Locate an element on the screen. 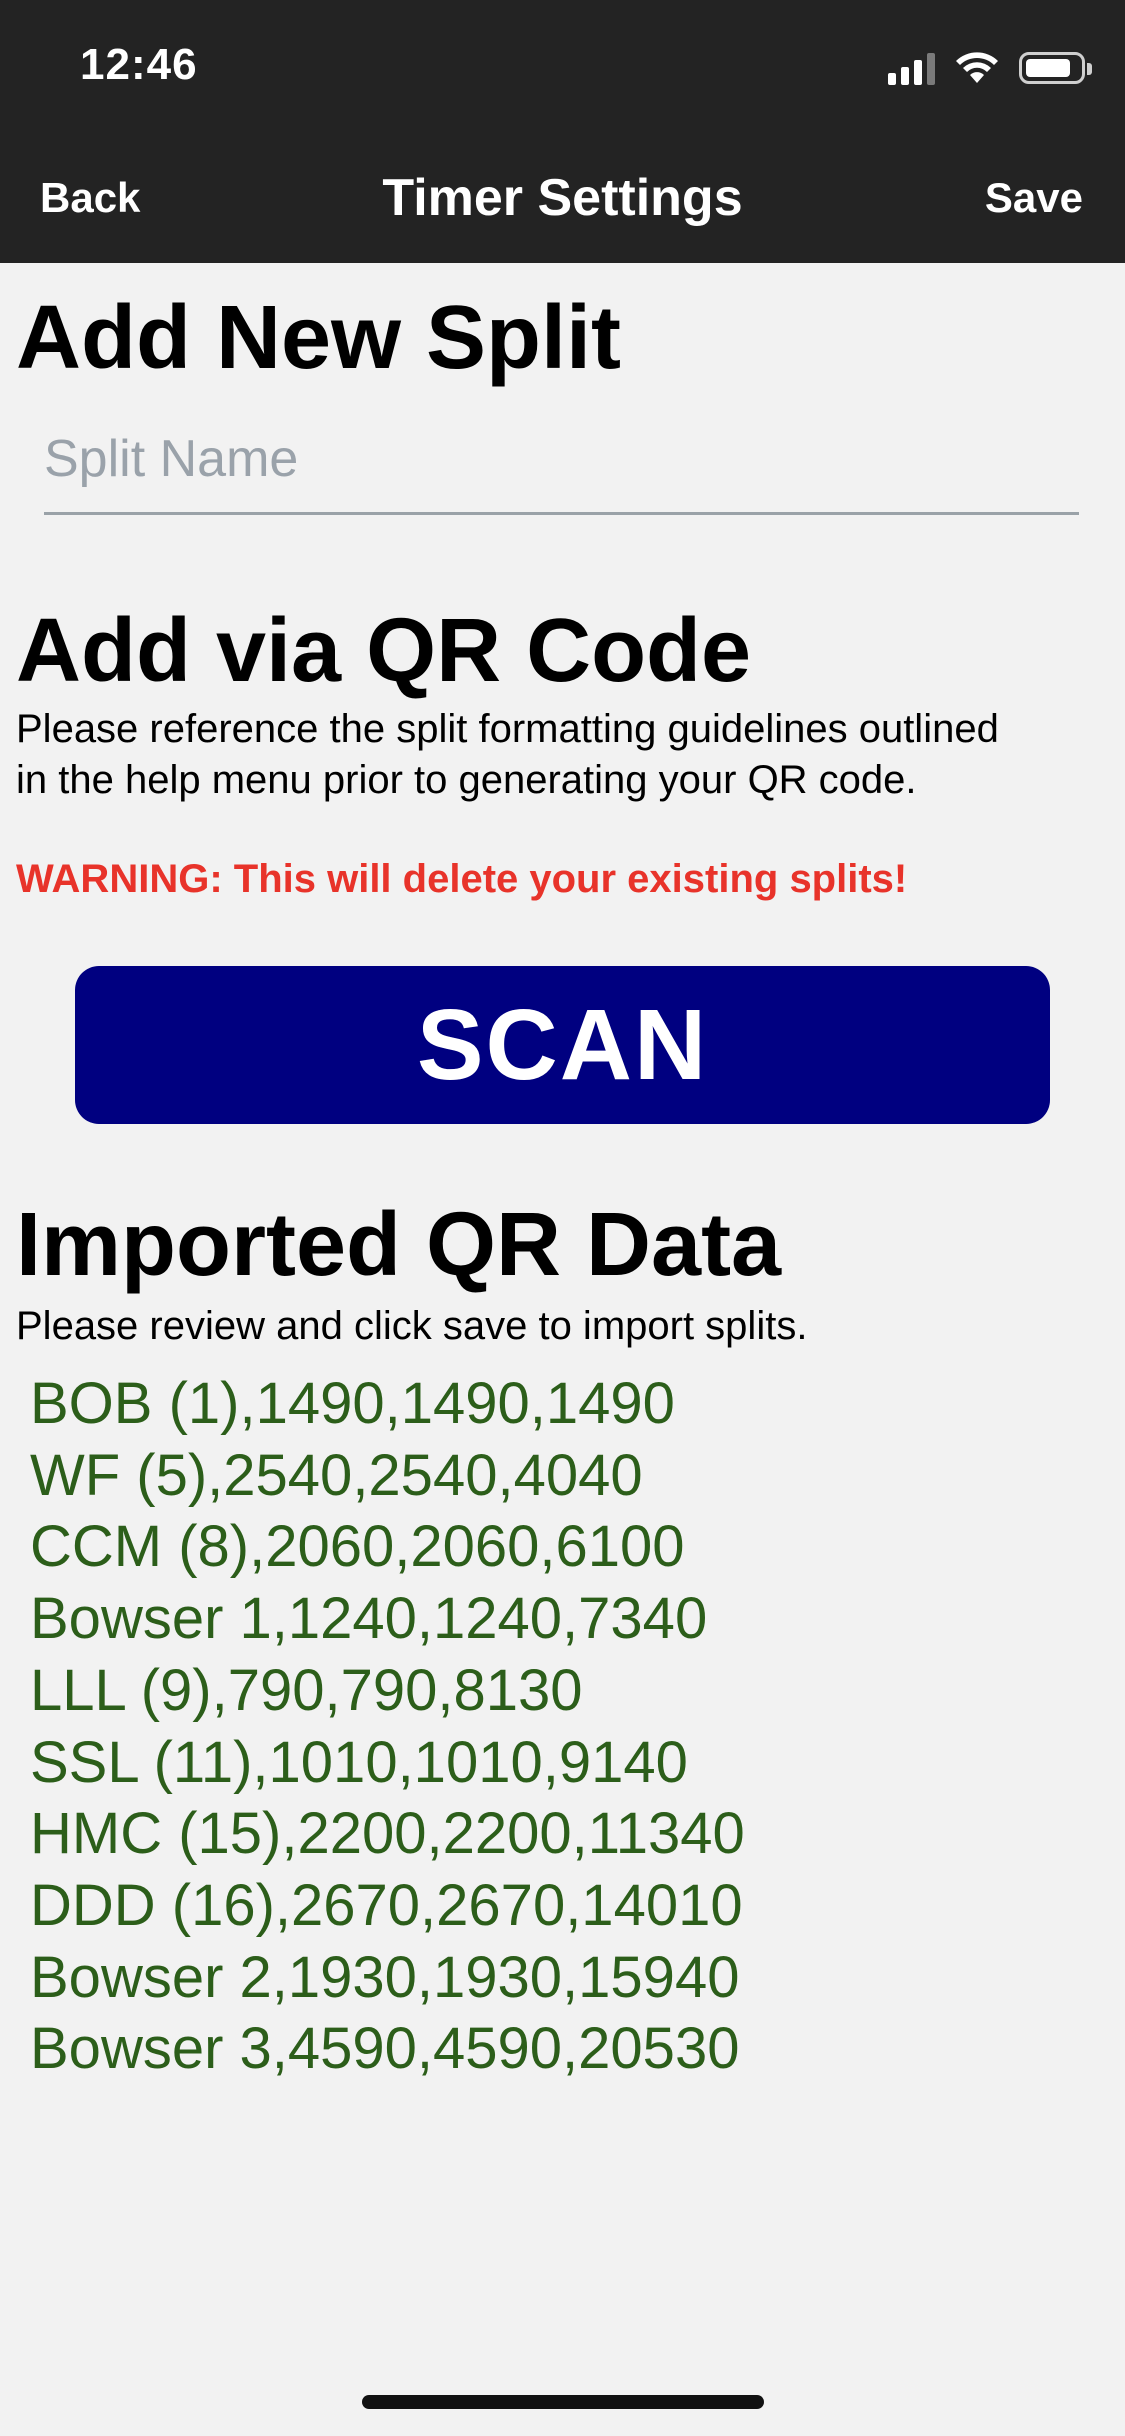  home-indicator is located at coordinates (563, 2402).